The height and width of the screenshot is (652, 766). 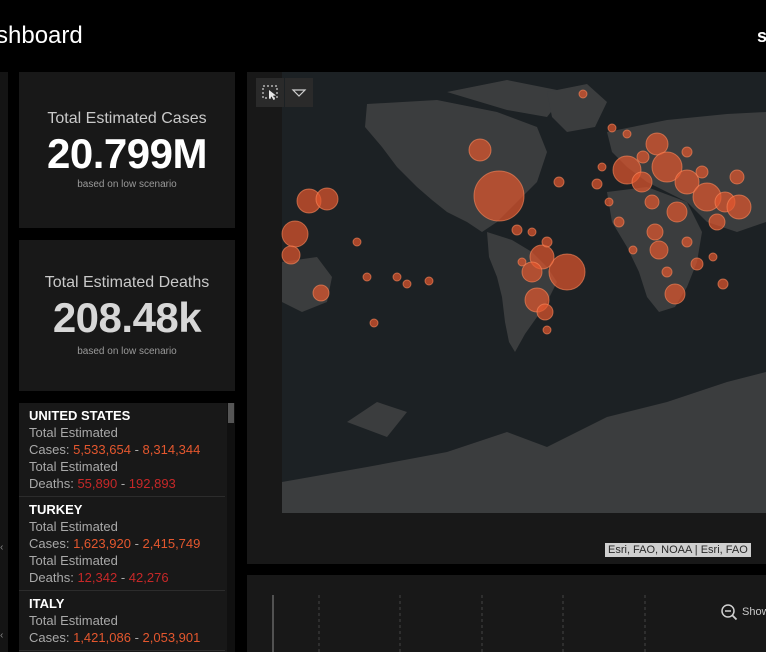 What do you see at coordinates (97, 483) in the screenshot?
I see `deaths-low: 55,890` at bounding box center [97, 483].